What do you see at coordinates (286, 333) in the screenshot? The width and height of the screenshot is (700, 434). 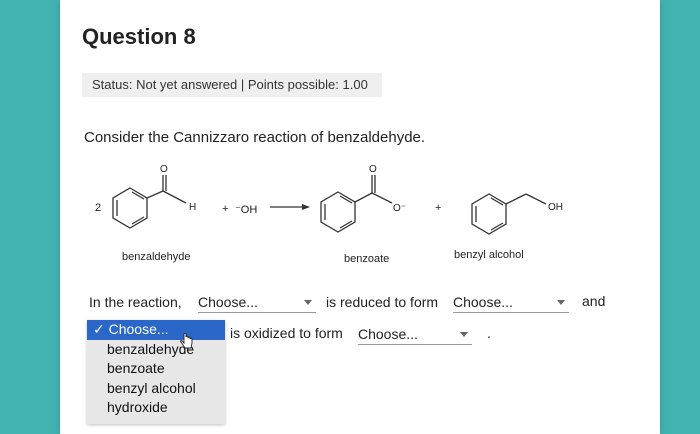 I see `sentence-part-4: is oxidized to form` at bounding box center [286, 333].